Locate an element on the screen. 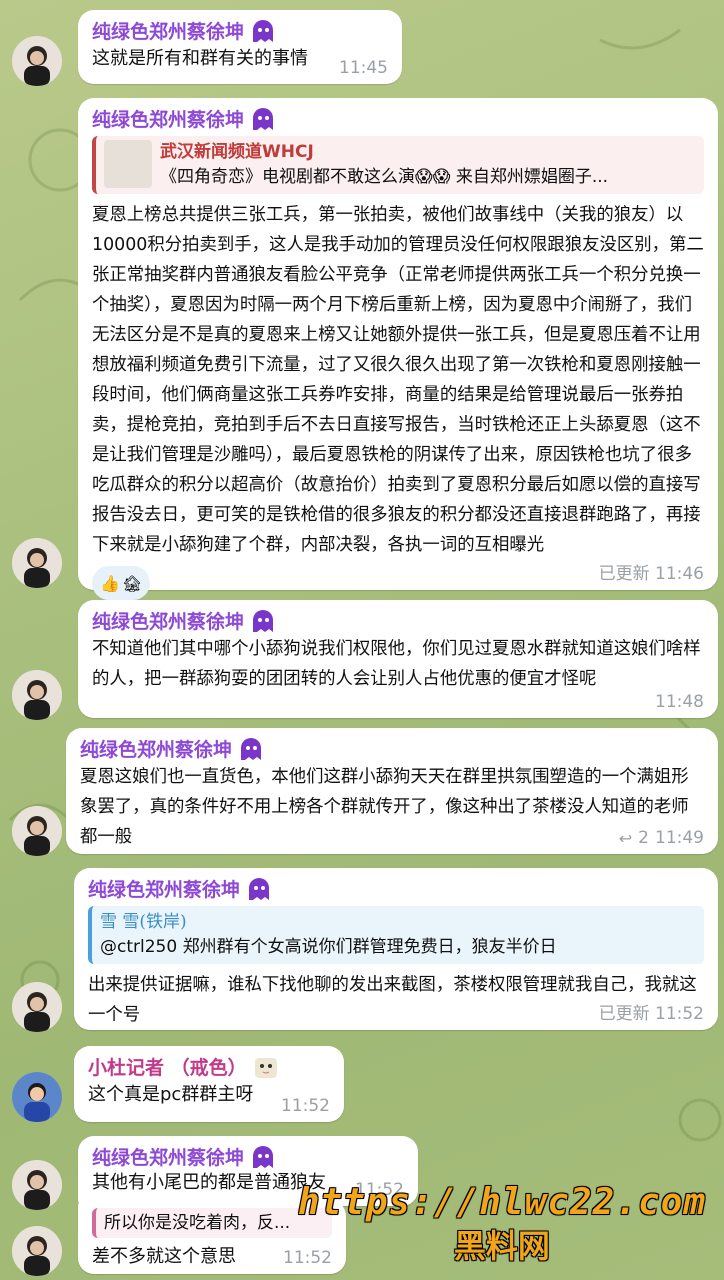  reply-text: @ctrl250 郑州群有个女高说你们群管理免费日，狼友半价日 is located at coordinates (328, 947).